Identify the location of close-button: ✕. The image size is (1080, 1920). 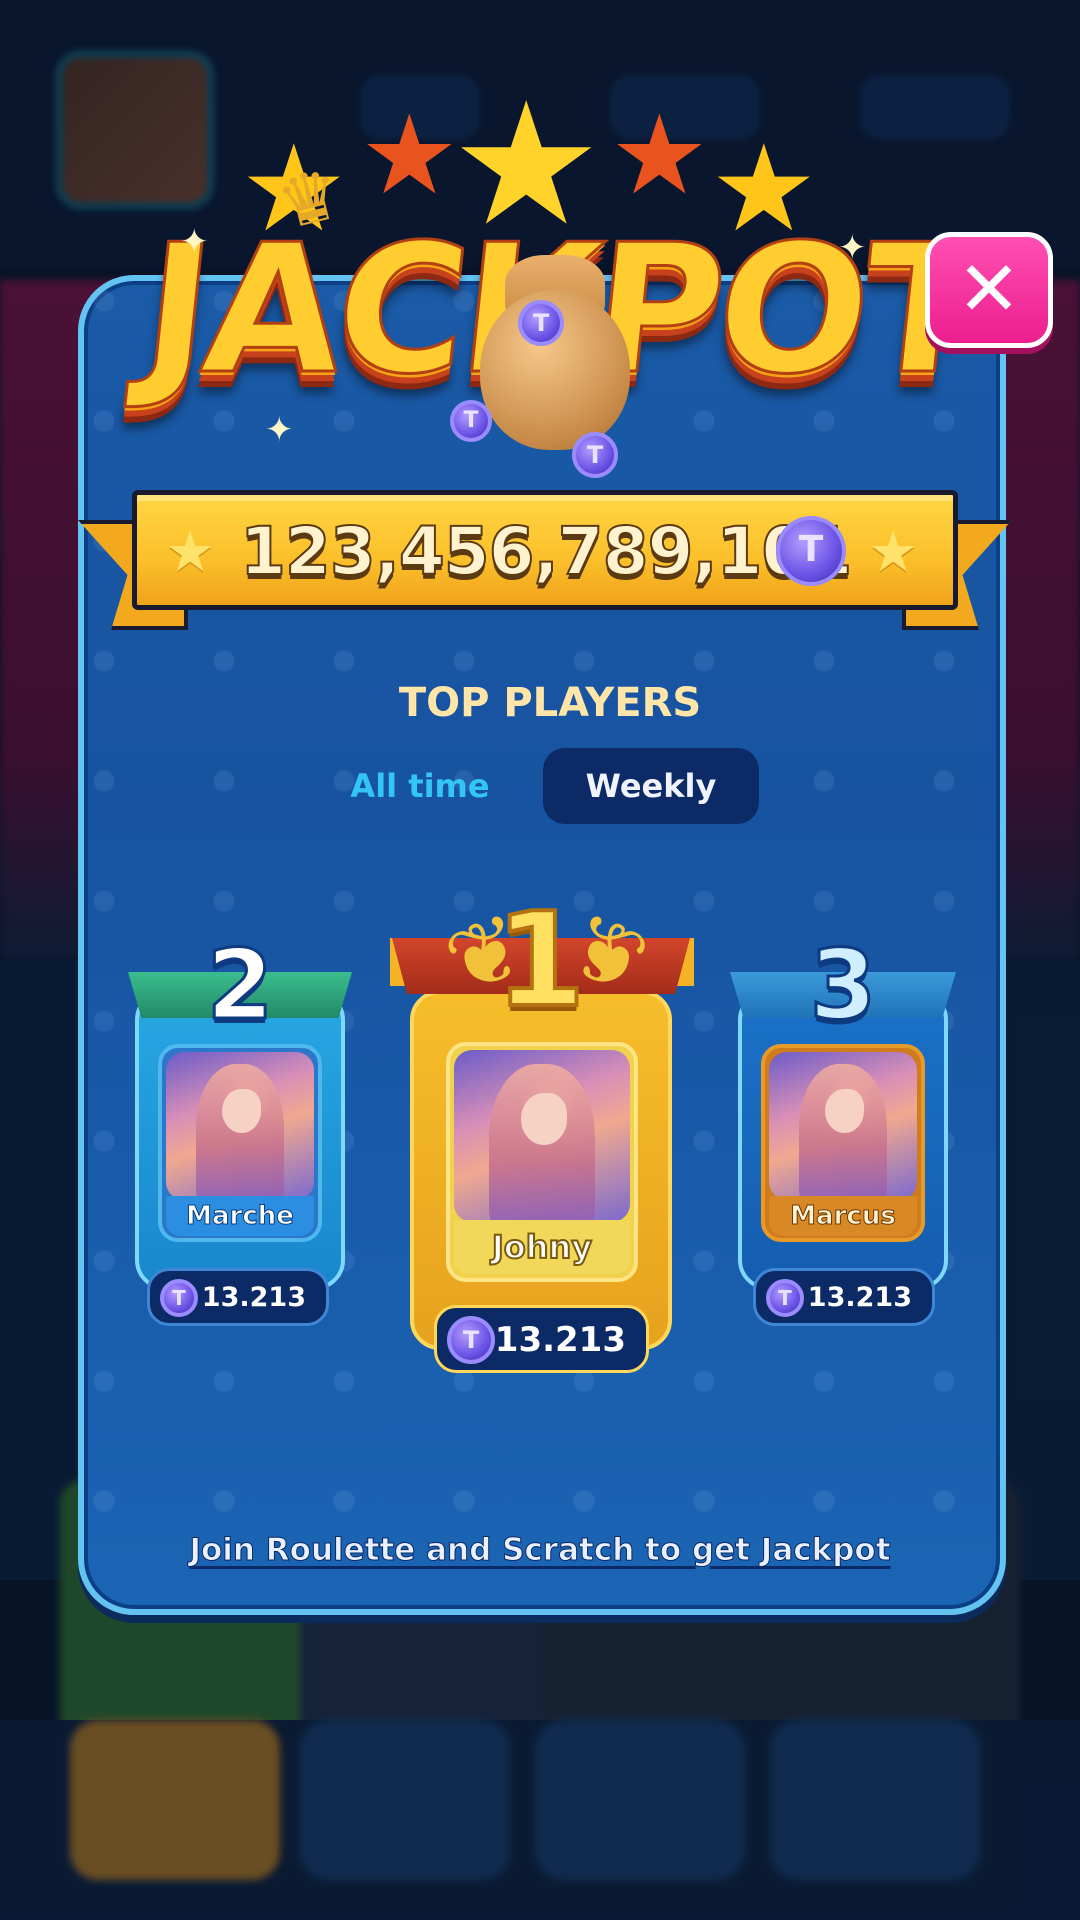
(989, 290).